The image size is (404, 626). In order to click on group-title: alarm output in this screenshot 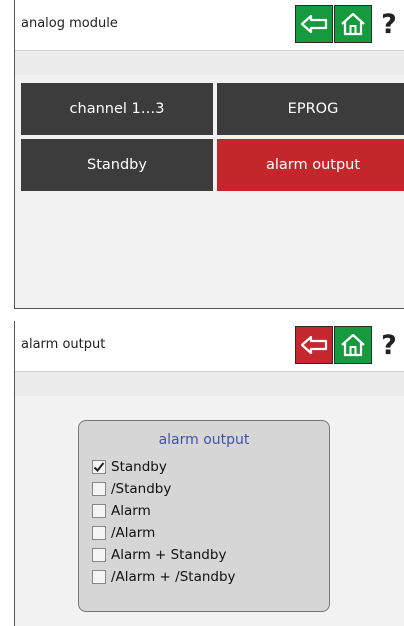, I will do `click(204, 440)`.